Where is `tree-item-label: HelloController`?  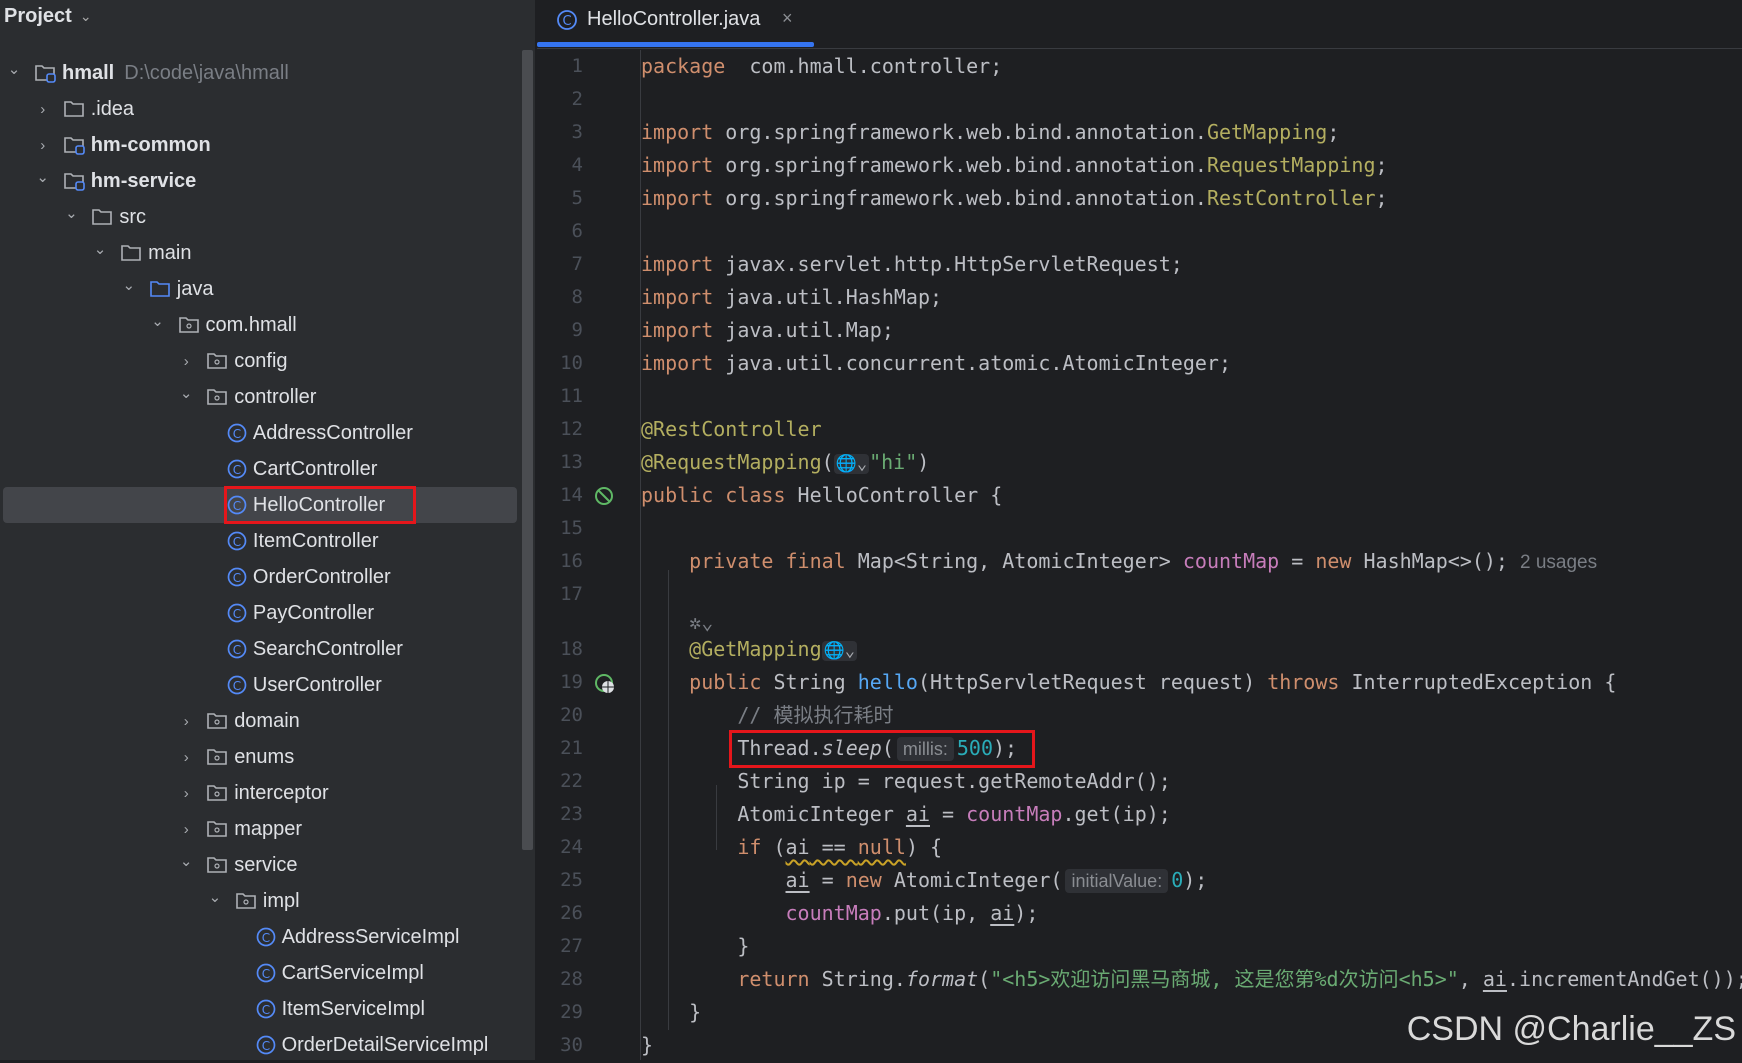 tree-item-label: HelloController is located at coordinates (319, 504).